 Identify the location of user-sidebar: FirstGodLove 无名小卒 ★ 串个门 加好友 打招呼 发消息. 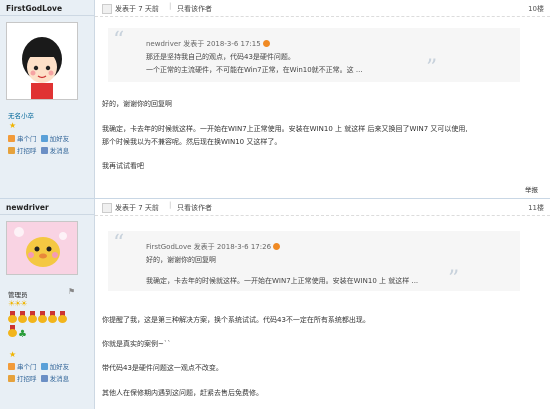
(47, 99).